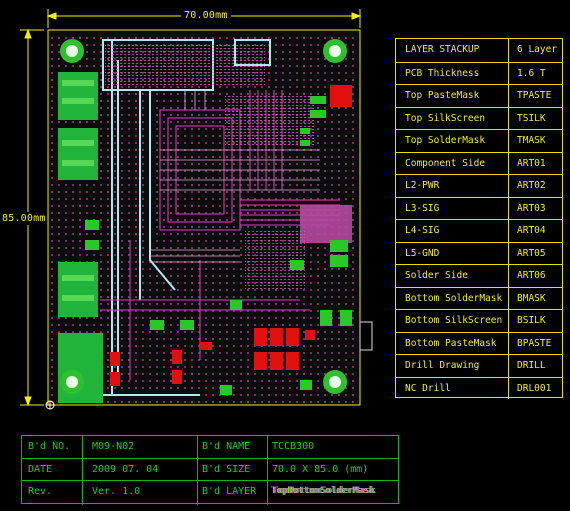  I want to click on stackup-row: L2-PWR ART02, so click(479, 185).